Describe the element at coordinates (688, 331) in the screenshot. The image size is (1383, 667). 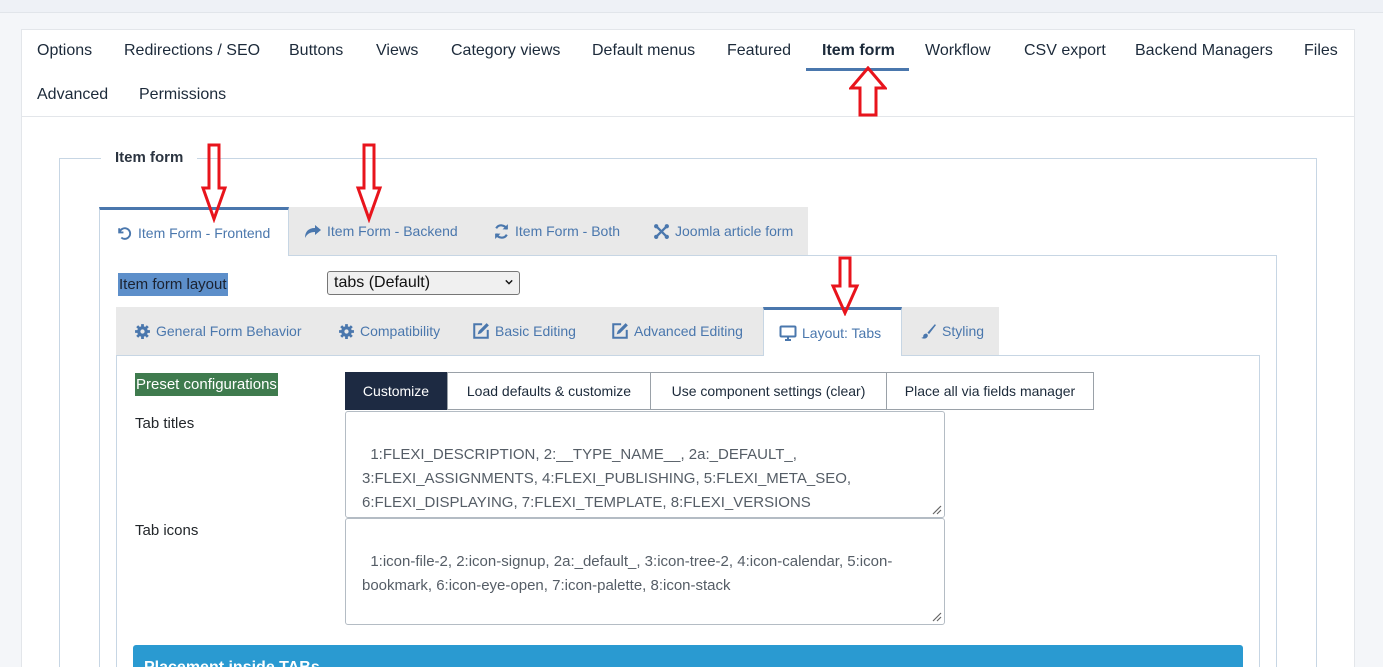
I see `tab-label: Advanced Editing` at that location.